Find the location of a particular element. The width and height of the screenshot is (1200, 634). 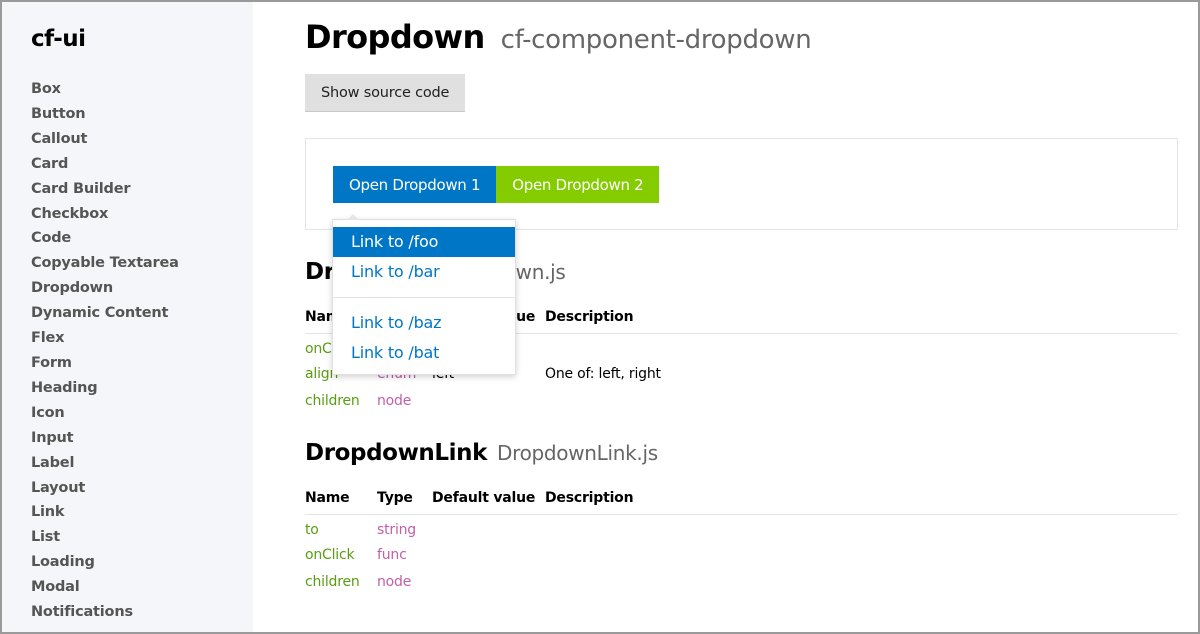

prop-type: string is located at coordinates (396, 529).